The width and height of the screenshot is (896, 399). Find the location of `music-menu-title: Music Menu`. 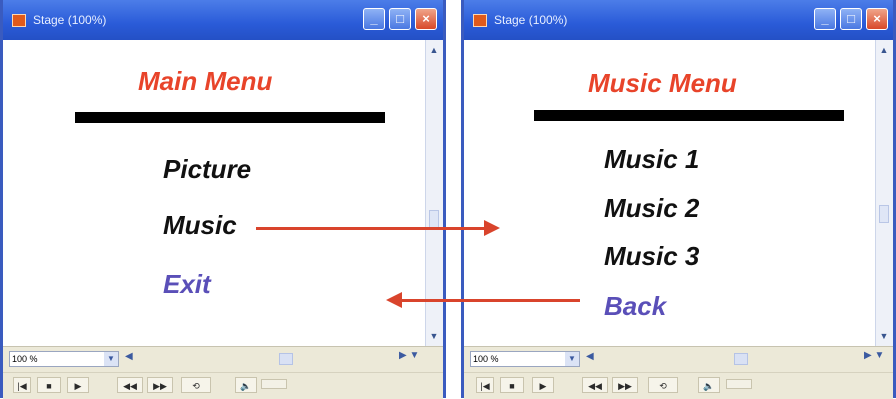

music-menu-title: Music Menu is located at coordinates (662, 83).